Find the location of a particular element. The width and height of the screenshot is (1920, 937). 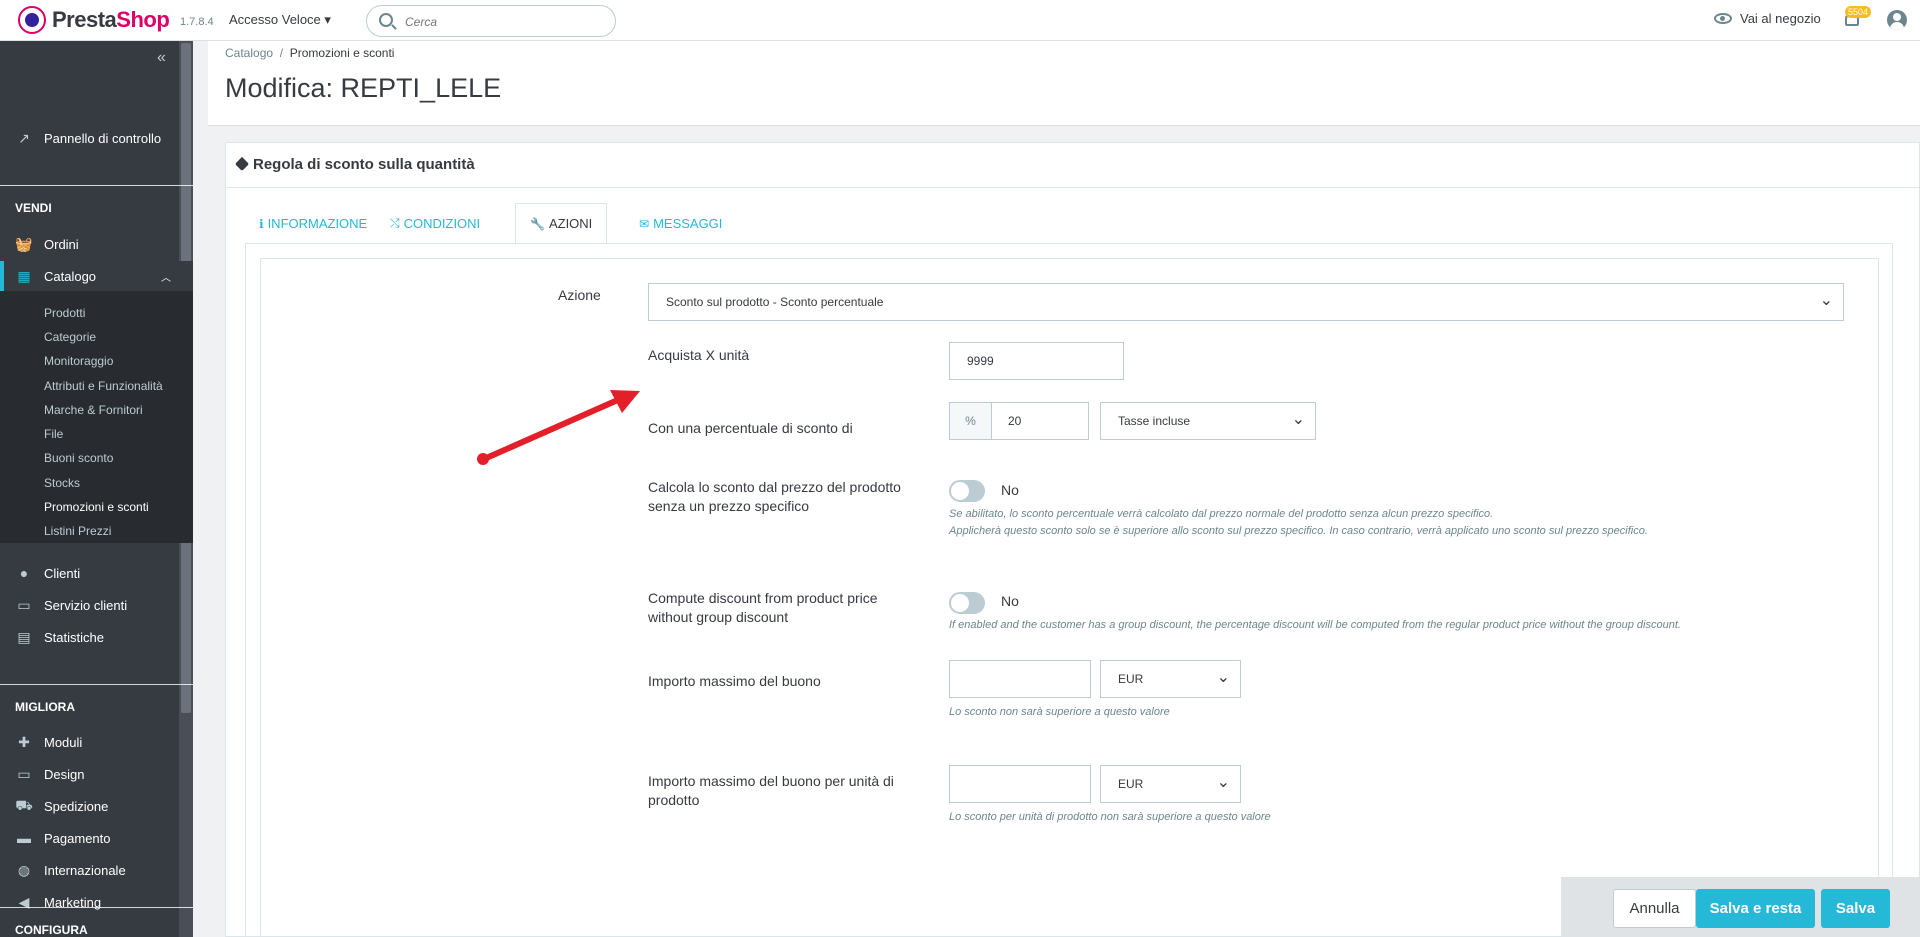

sidebar-item-design: ▭ Design is located at coordinates (96, 774).